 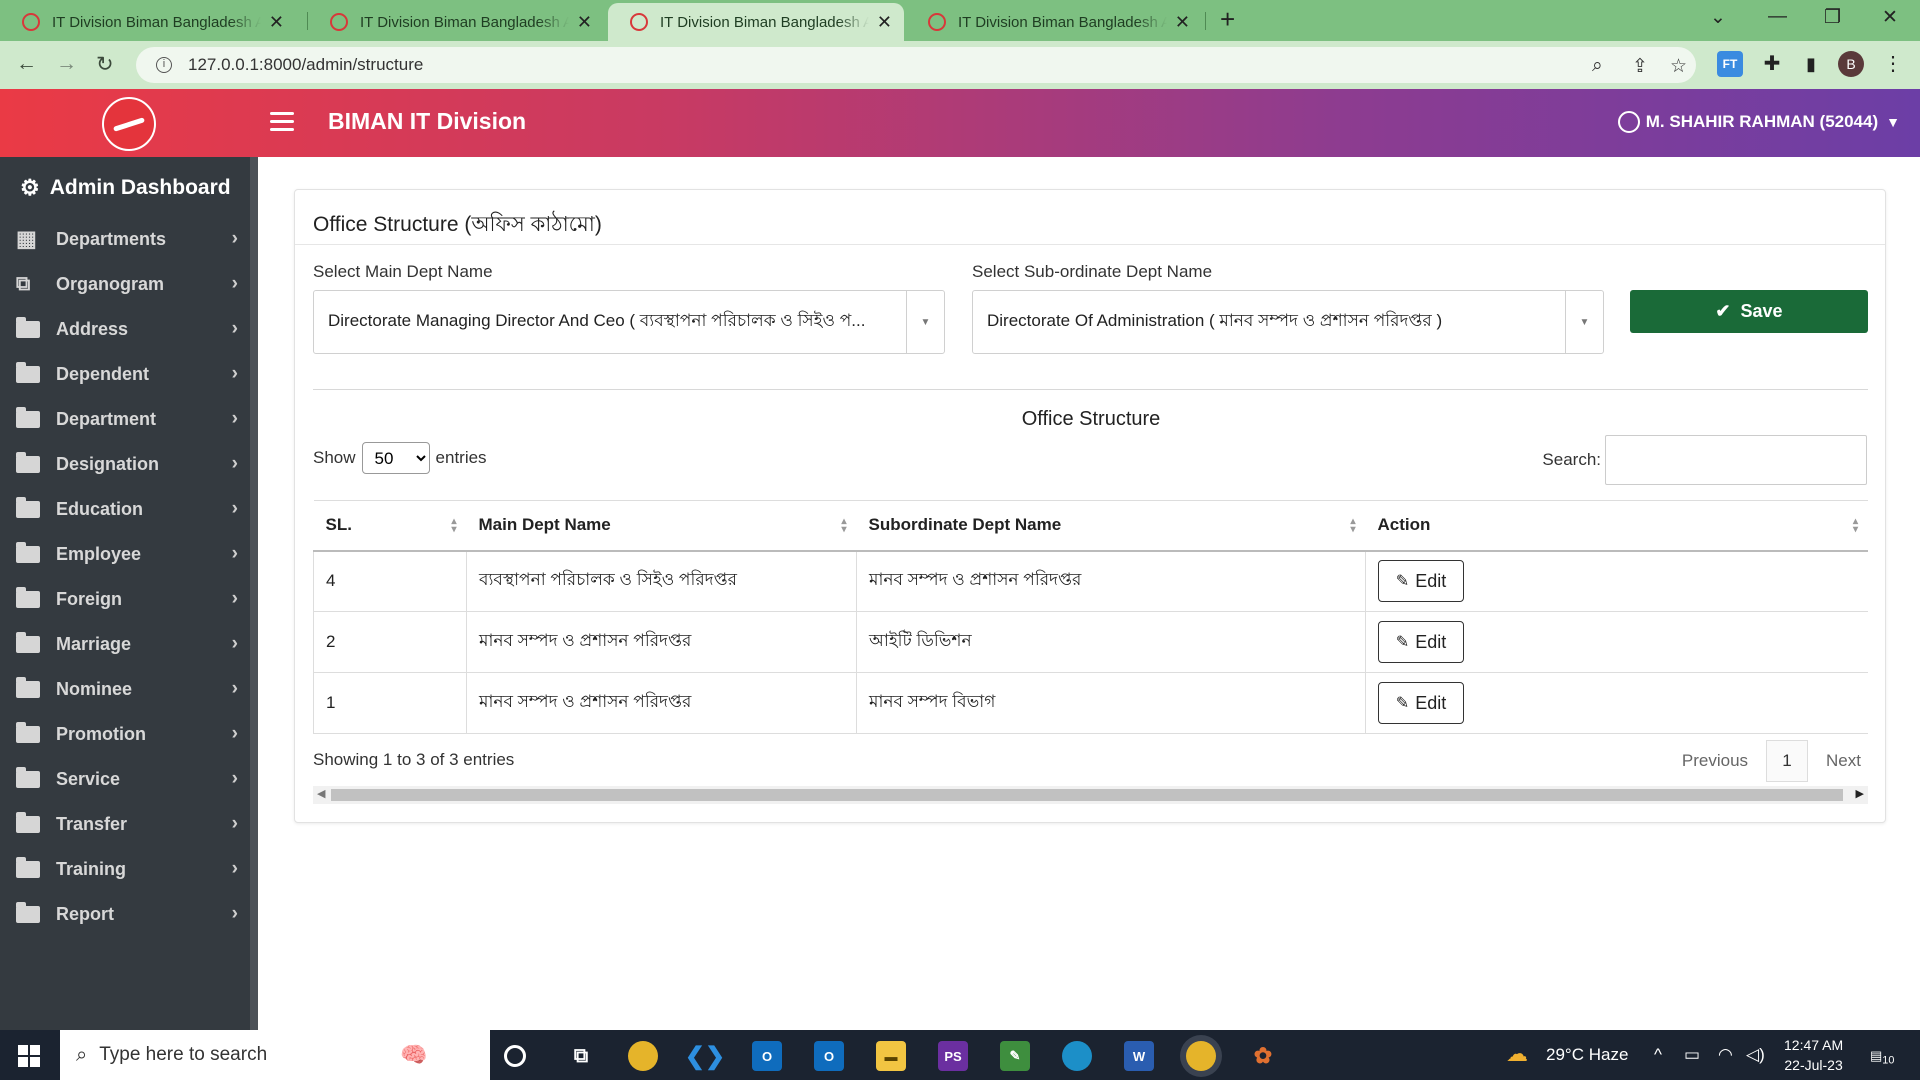 What do you see at coordinates (148, 22) in the screenshot?
I see `browser-tab-1: IT Division Biman Bangladesh Airlines✕` at bounding box center [148, 22].